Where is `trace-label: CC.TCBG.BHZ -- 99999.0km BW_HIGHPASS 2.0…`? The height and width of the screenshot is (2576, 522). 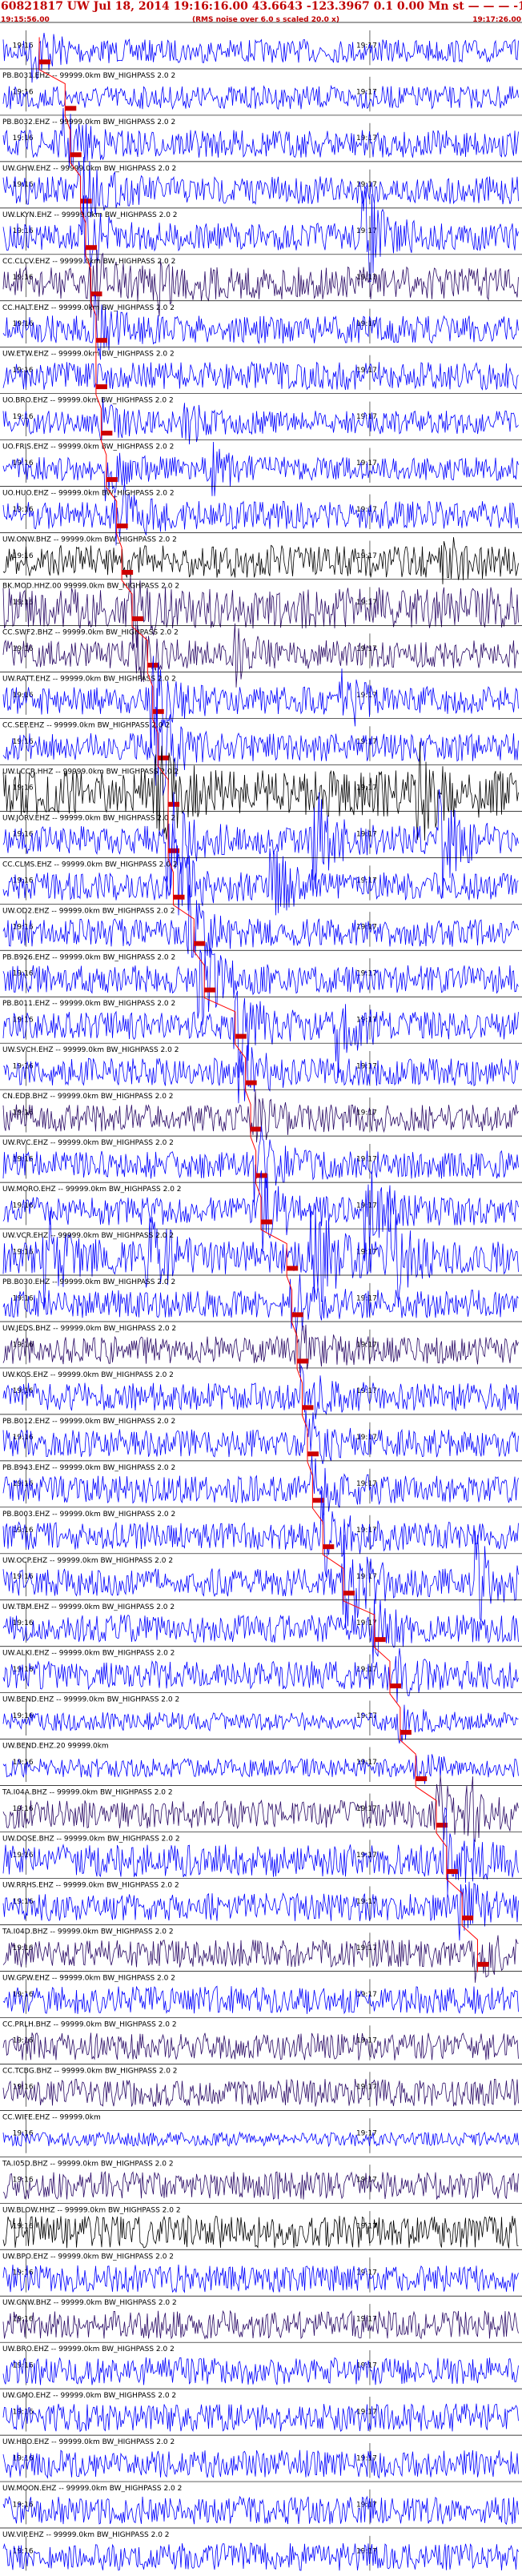
trace-label: CC.TCBG.BHZ -- 99999.0km BW_HIGHPASS 2.0… is located at coordinates (90, 2071).